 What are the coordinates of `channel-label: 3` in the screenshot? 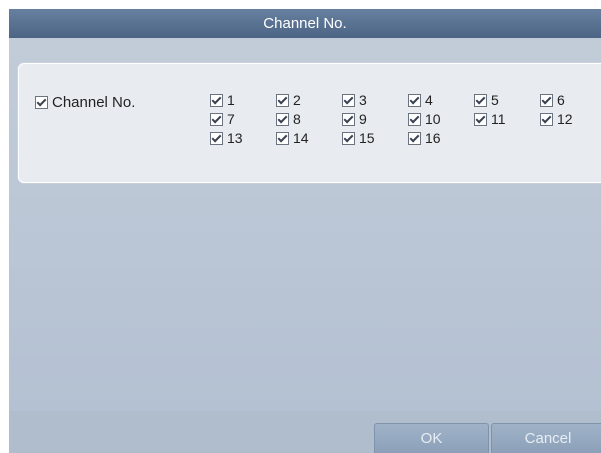 It's located at (363, 100).